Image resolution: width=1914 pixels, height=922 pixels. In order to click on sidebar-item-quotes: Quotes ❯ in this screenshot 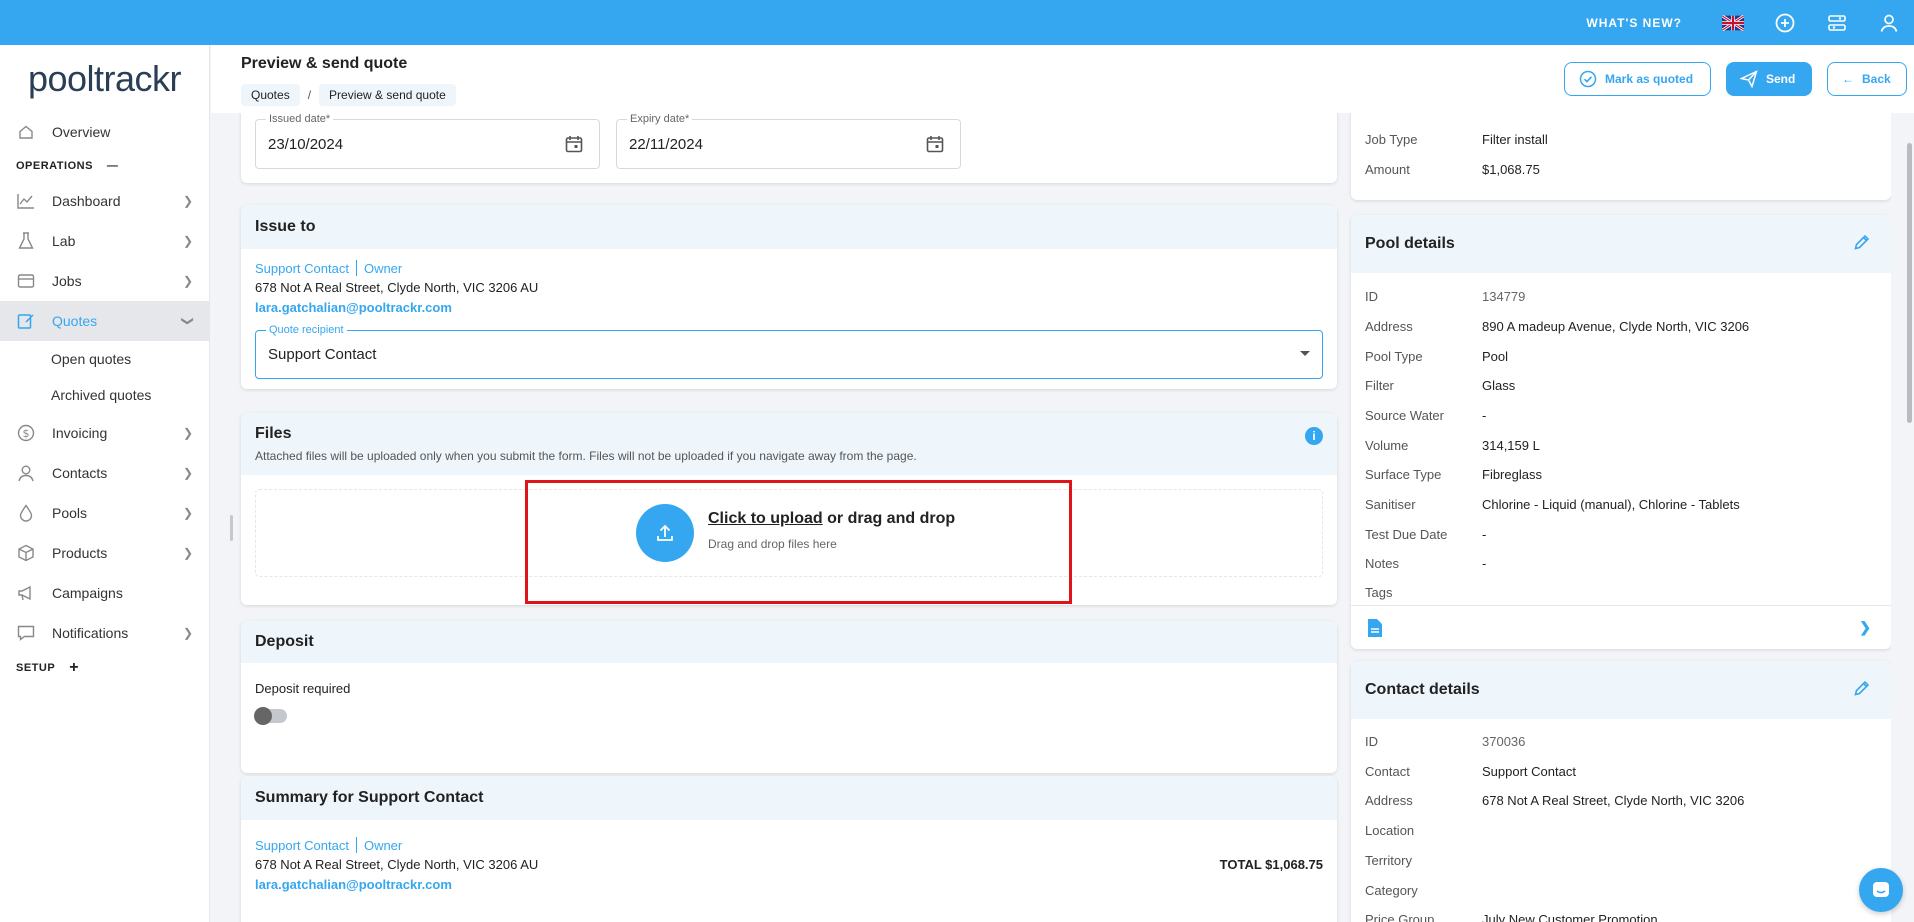, I will do `click(104, 321)`.